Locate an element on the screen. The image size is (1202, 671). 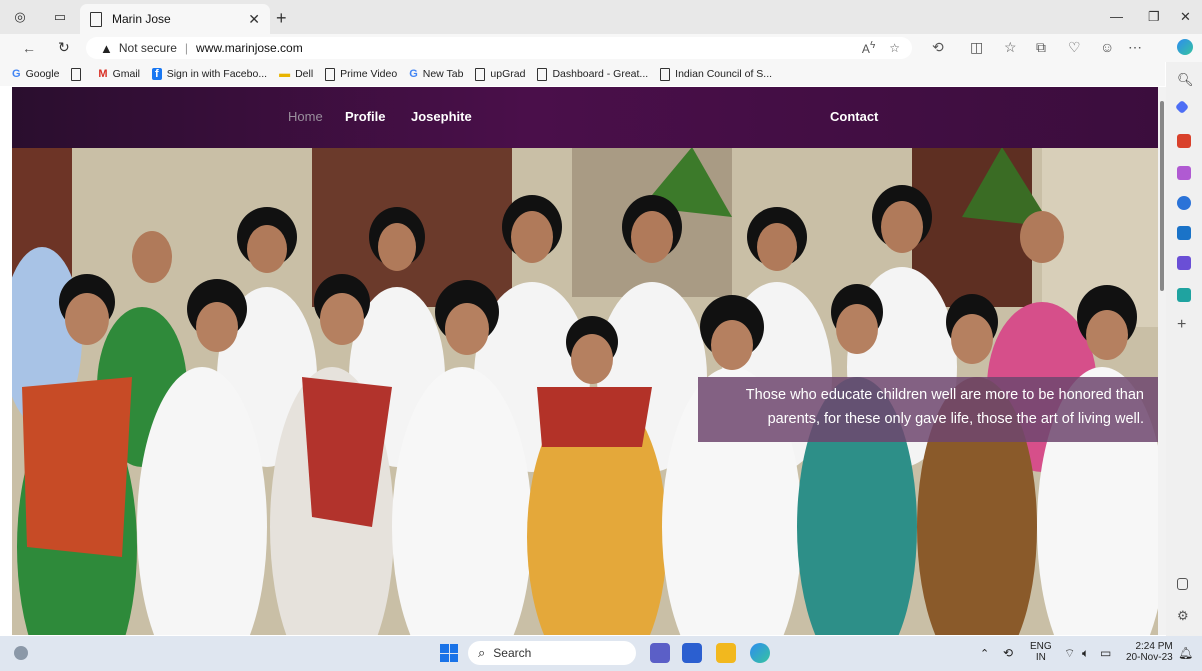
teams-icon is located at coordinates (660, 653).